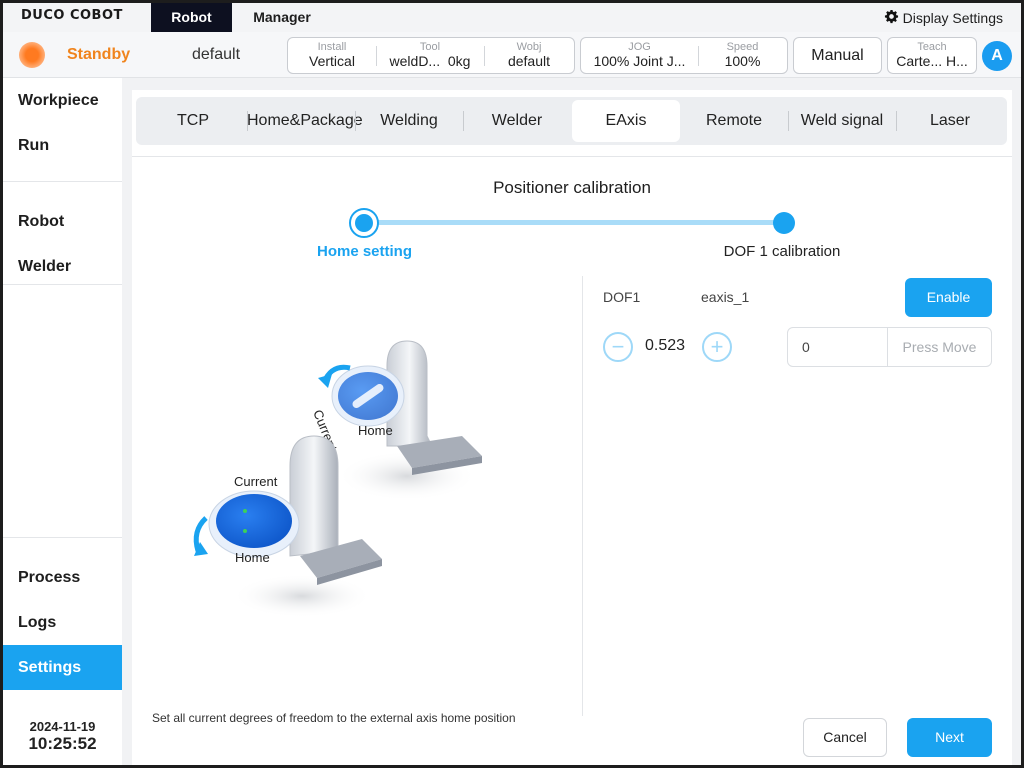 This screenshot has height=768, width=1024. I want to click on tool-value: weldD... 0kg, so click(430, 61).